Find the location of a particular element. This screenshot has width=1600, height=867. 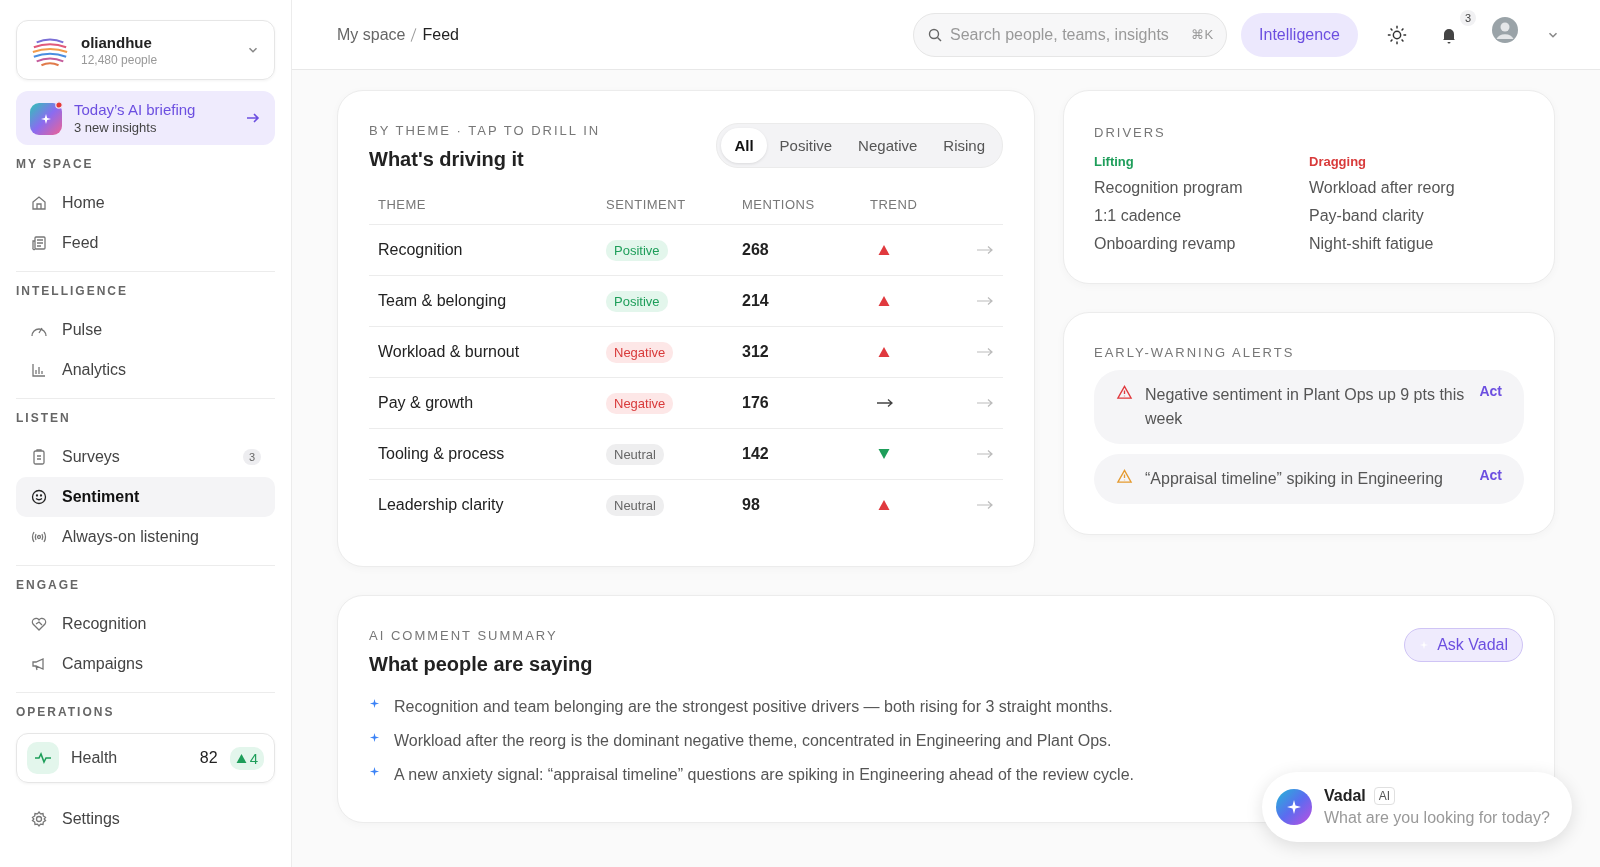

lifting-heading: Lifting is located at coordinates (1114, 161).